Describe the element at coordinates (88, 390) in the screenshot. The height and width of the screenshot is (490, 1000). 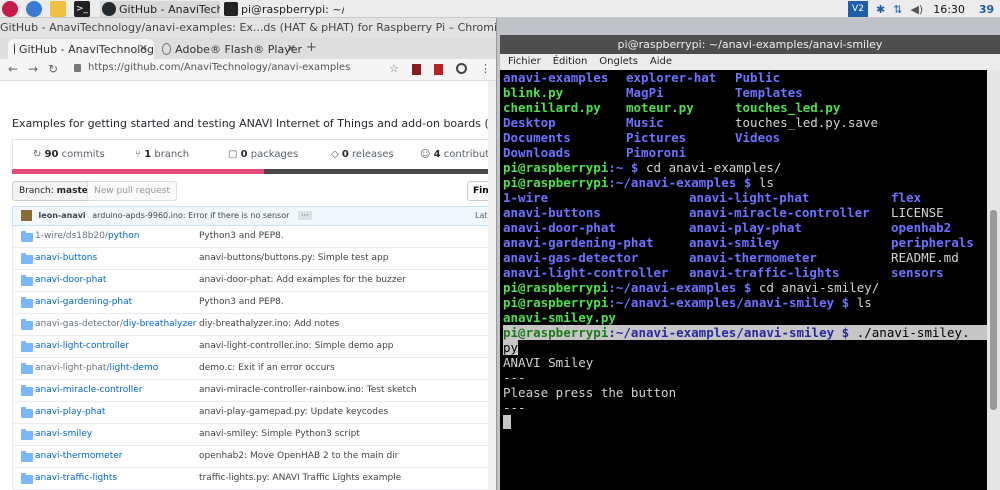
I see `file-name: anavi-miracle-controller` at that location.